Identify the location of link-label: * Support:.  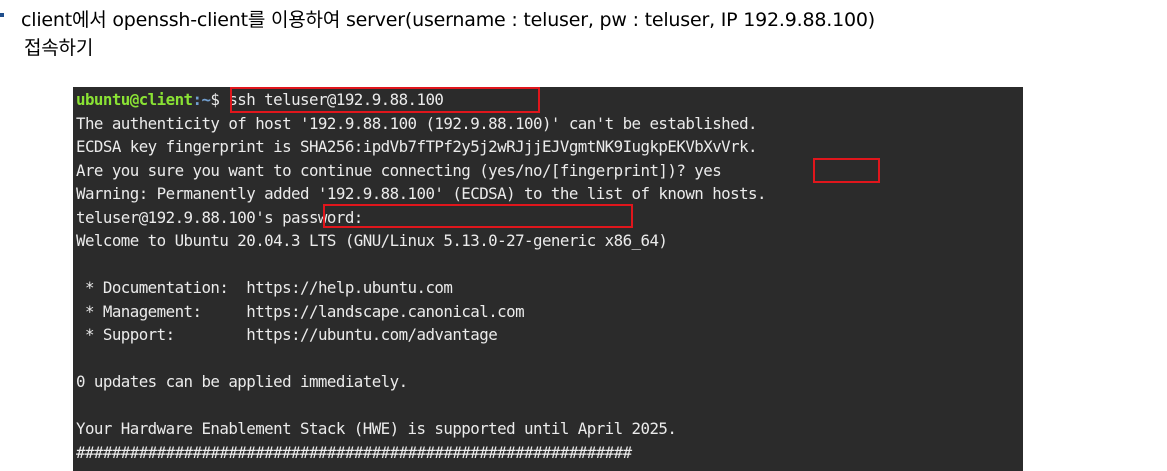
(161, 334).